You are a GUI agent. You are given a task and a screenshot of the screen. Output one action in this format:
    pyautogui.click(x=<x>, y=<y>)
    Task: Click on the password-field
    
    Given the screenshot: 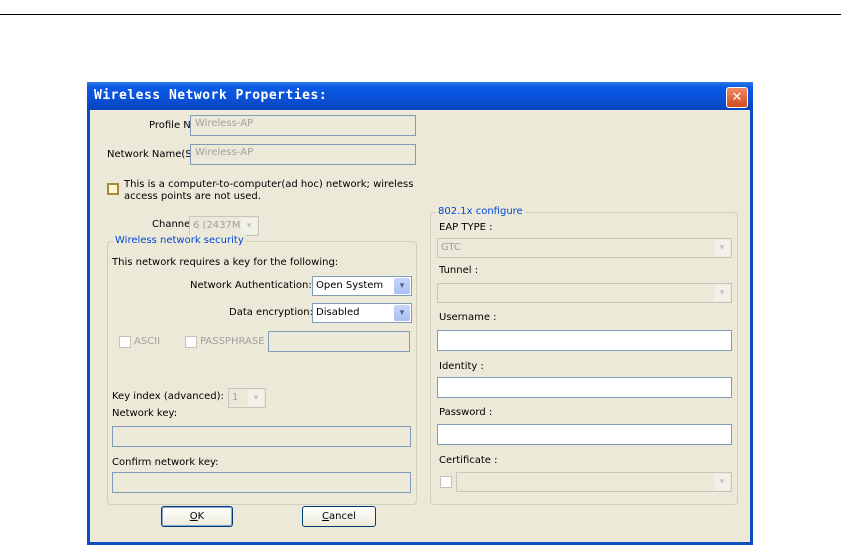 What is the action you would take?
    pyautogui.click(x=584, y=434)
    